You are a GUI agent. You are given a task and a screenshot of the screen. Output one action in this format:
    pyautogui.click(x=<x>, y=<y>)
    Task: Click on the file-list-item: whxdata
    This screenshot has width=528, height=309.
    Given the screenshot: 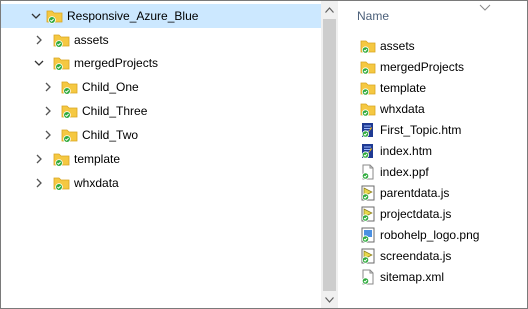 What is the action you would take?
    pyautogui.click(x=433, y=108)
    